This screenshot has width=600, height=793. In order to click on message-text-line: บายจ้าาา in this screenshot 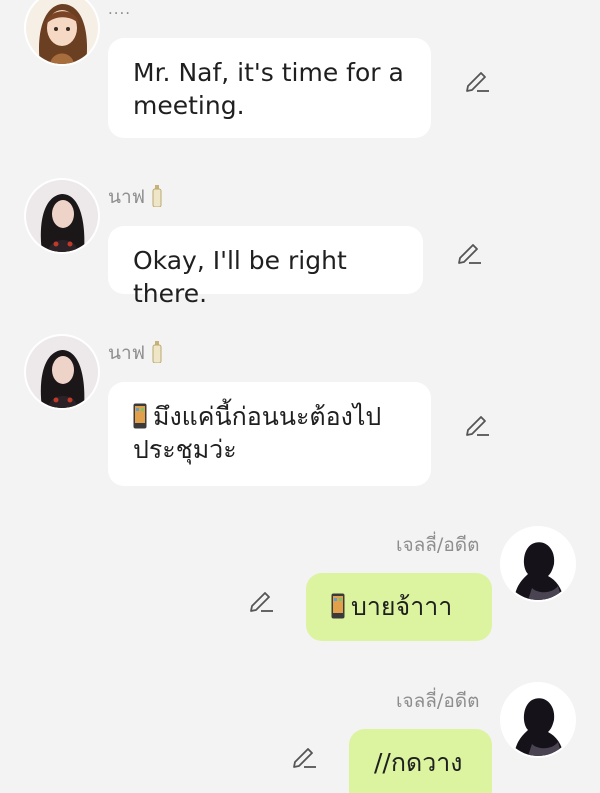, I will do `click(399, 606)`.